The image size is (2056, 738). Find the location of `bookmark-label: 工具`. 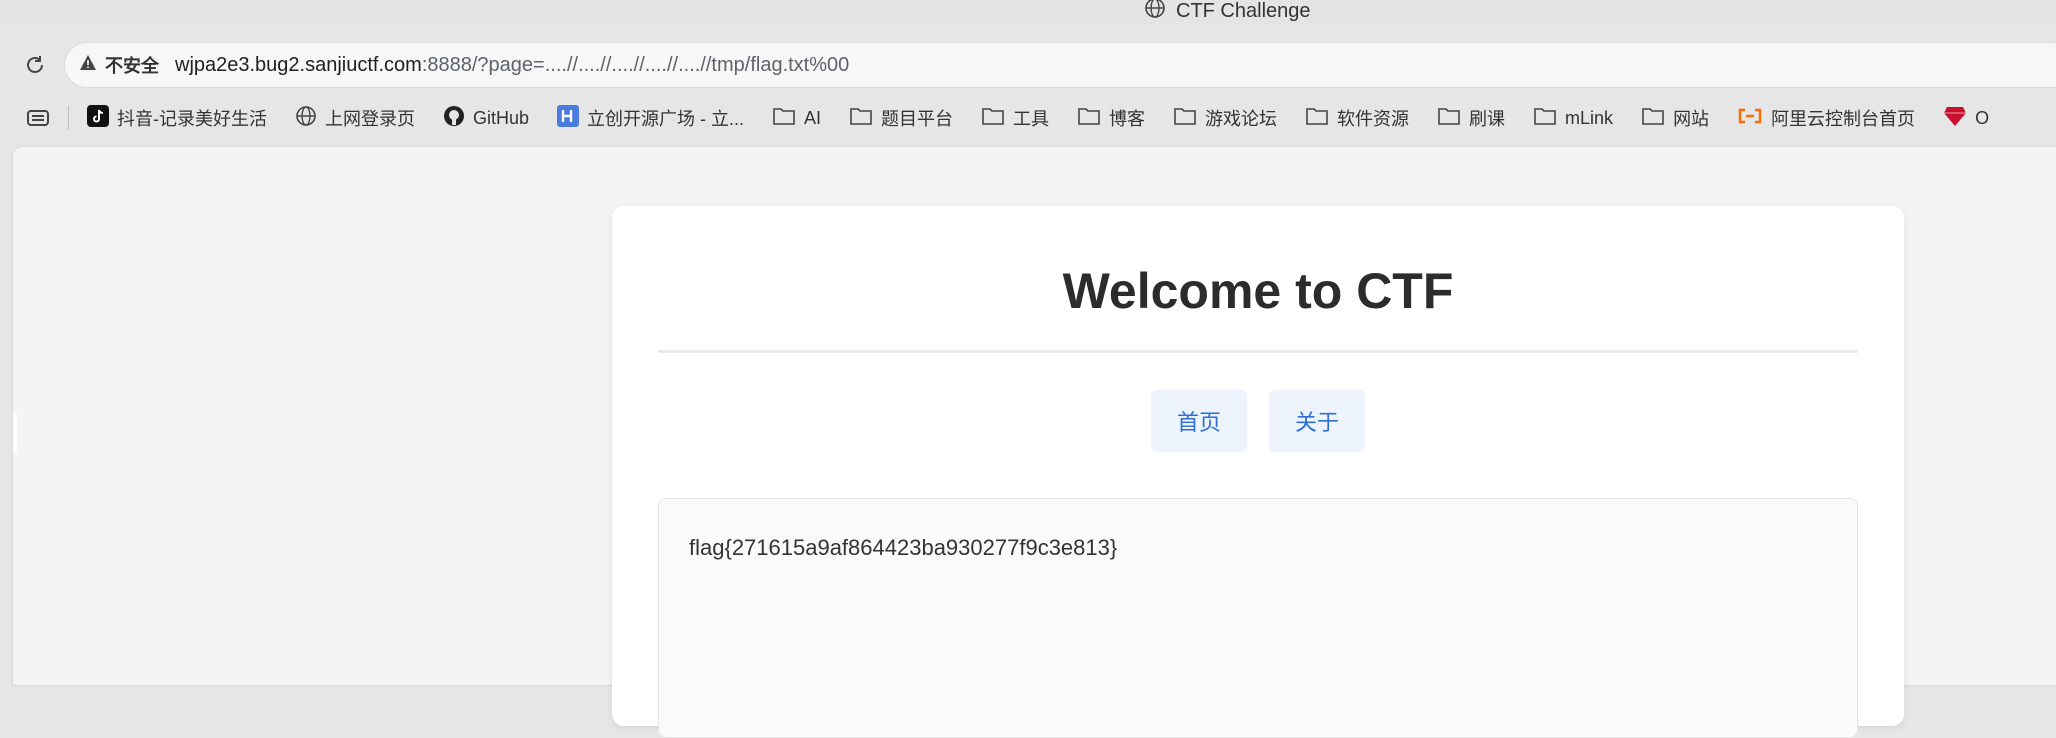

bookmark-label: 工具 is located at coordinates (1031, 119).